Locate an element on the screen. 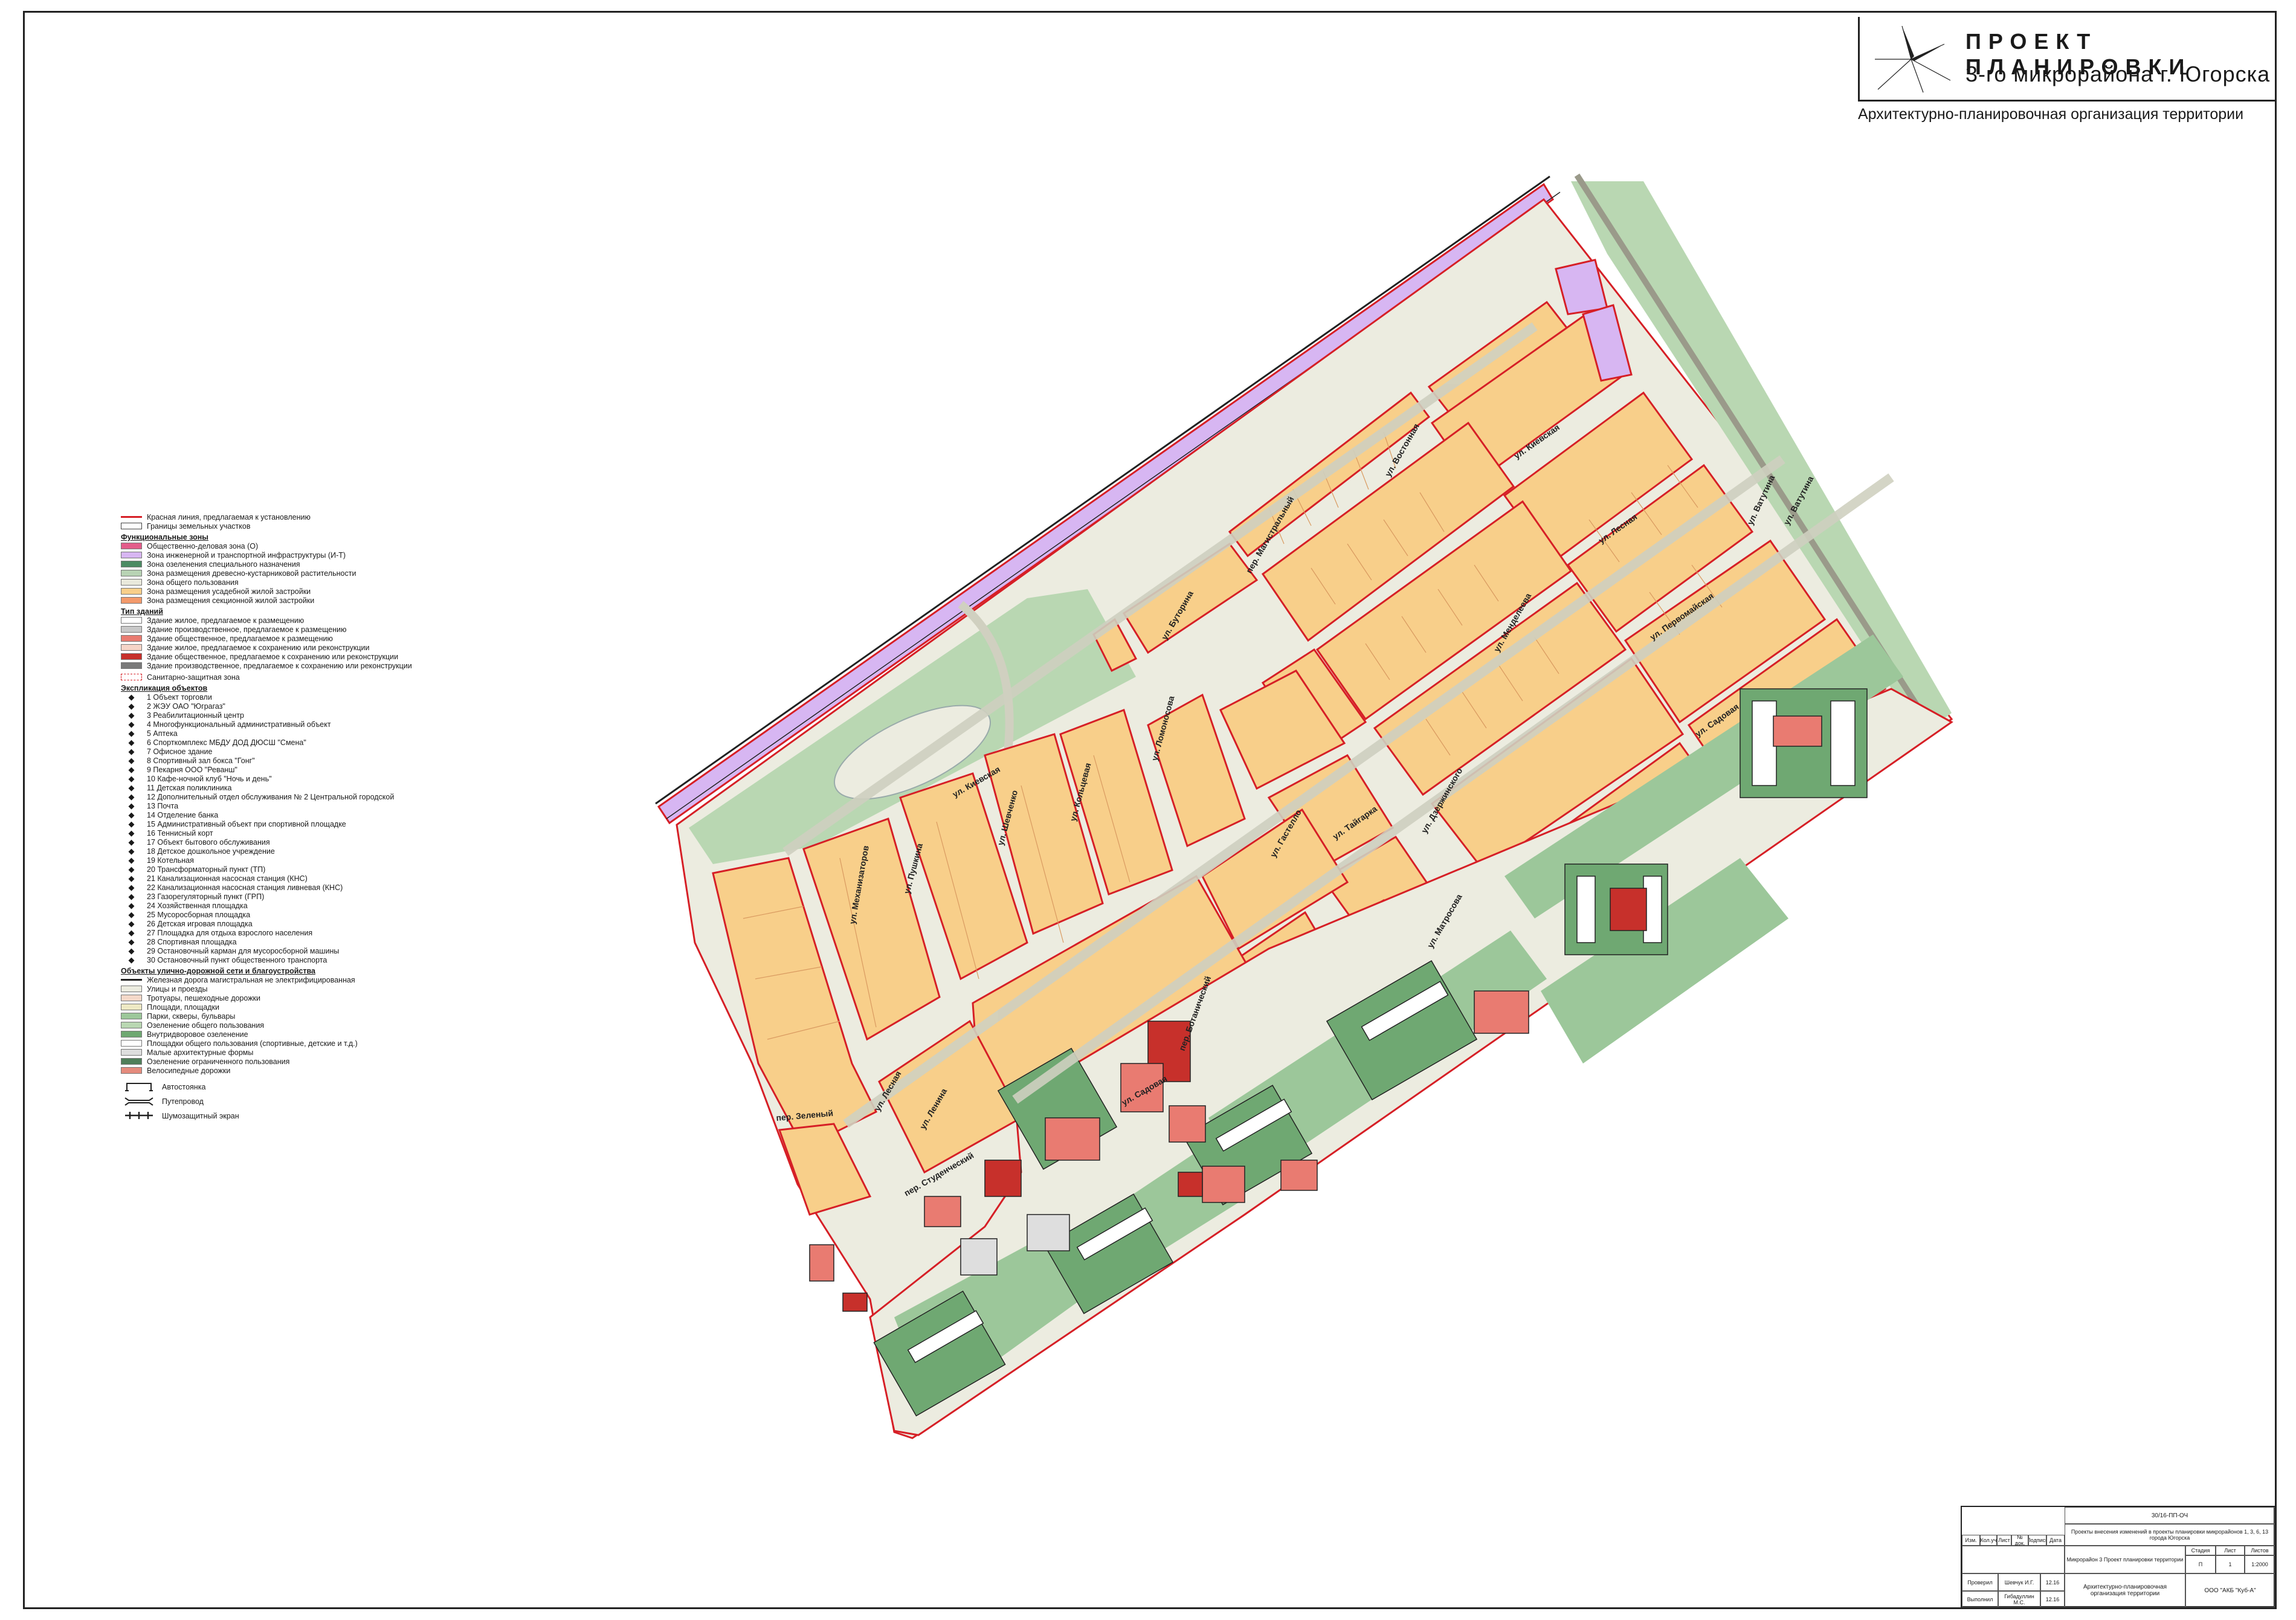  legend-object-item: ◆ 14 Отделение банка is located at coordinates (278, 815).